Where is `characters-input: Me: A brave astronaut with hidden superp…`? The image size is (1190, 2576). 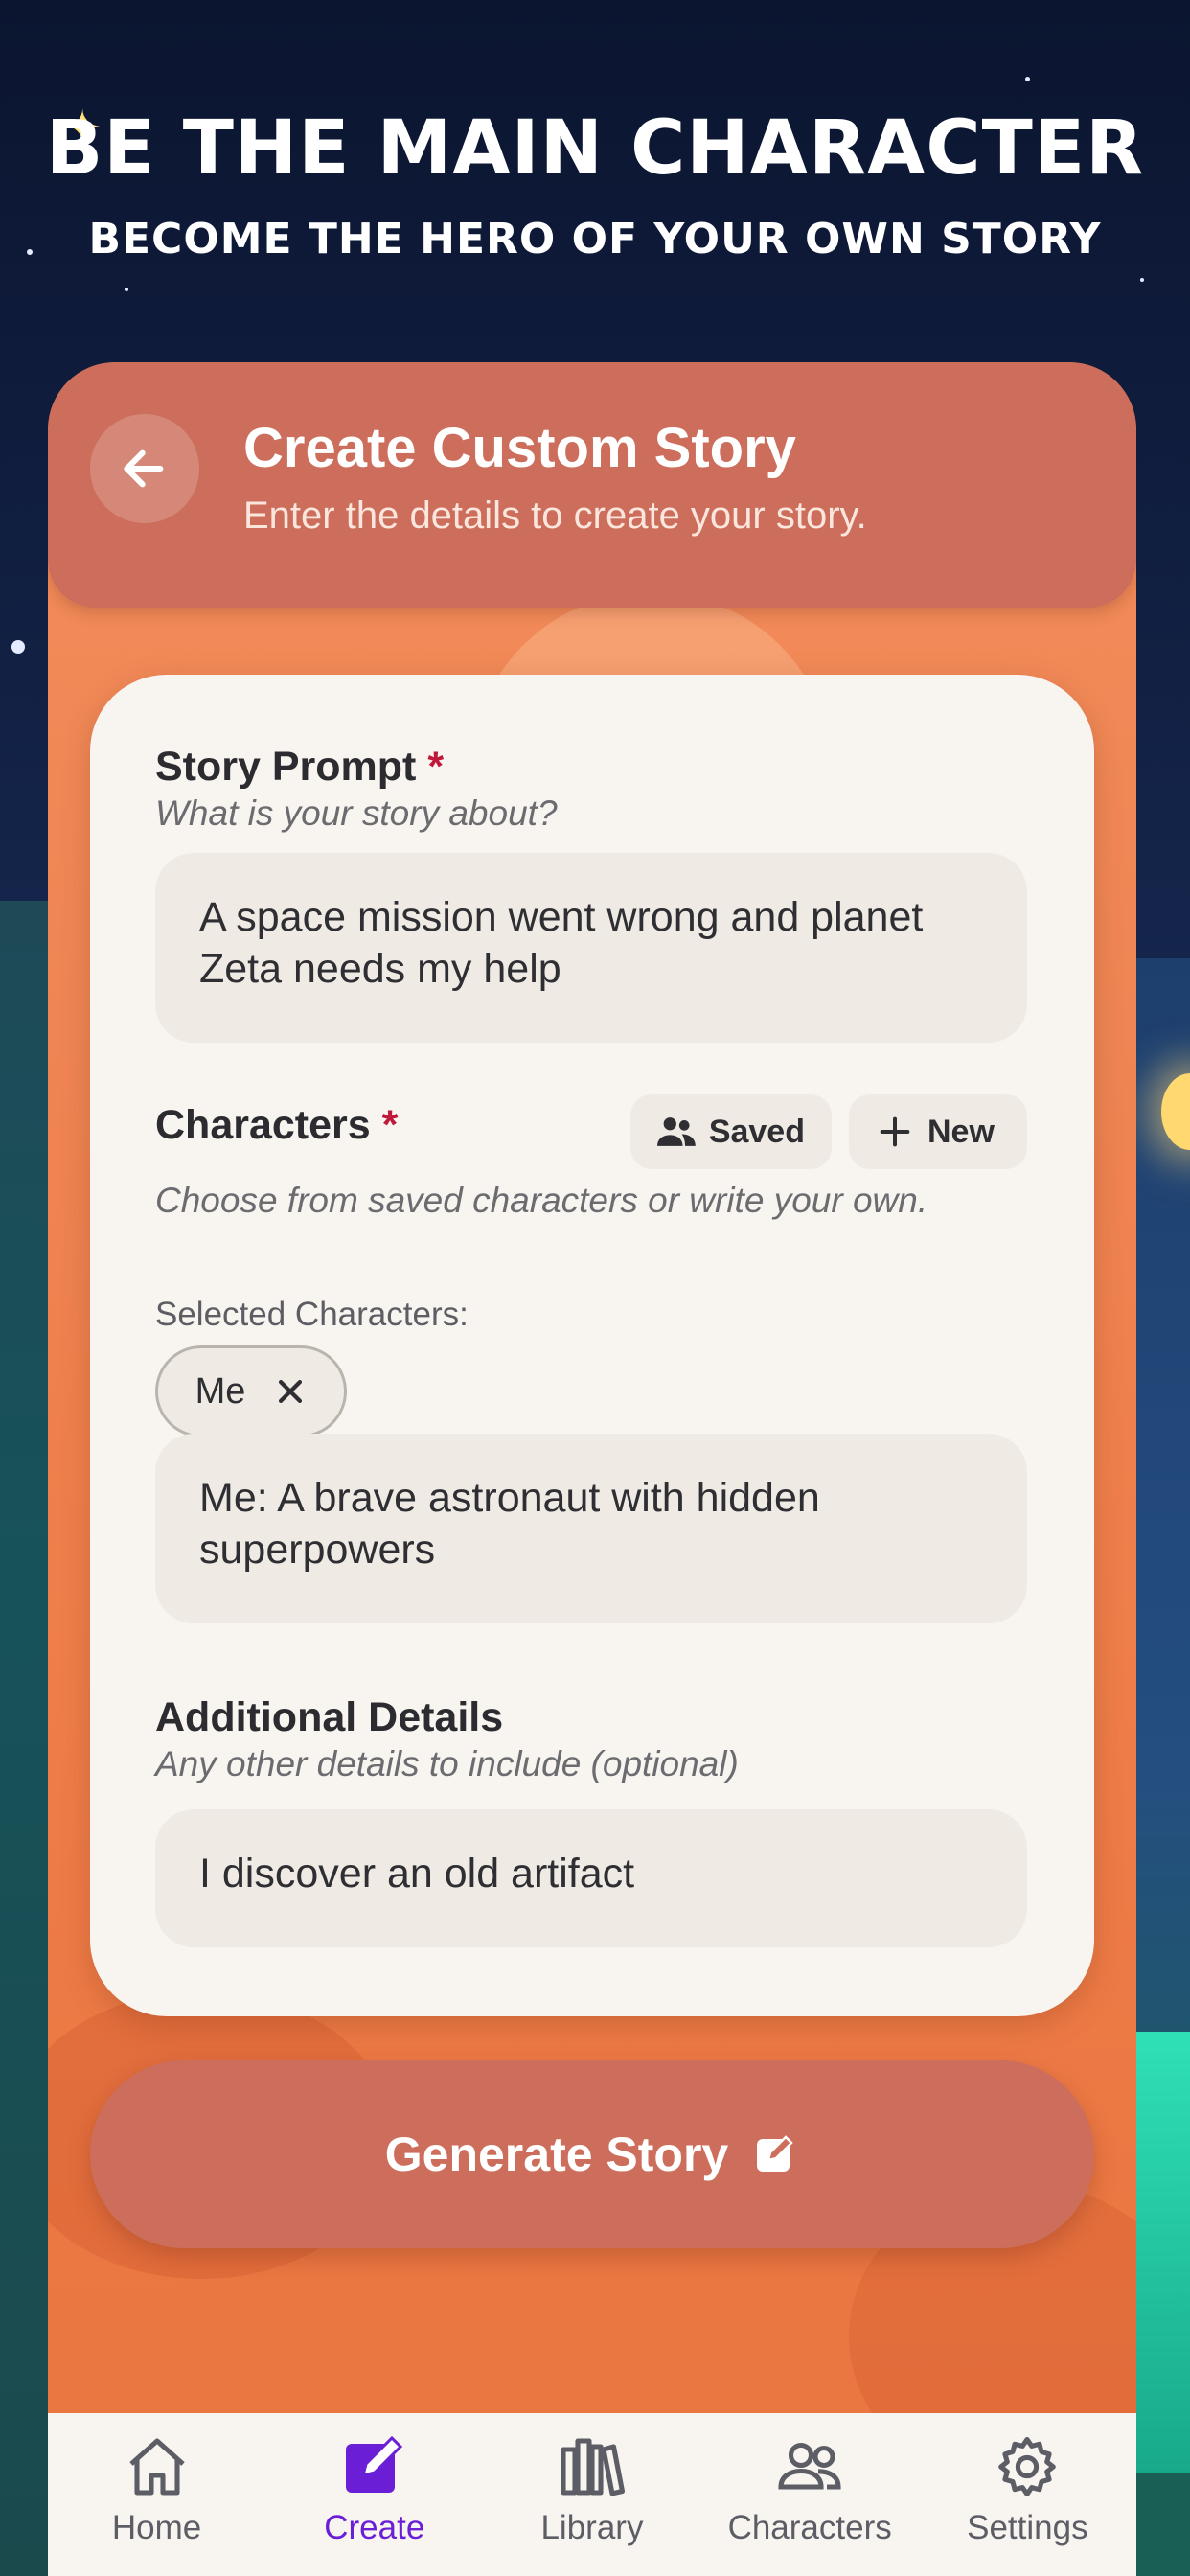
characters-input: Me: A brave astronaut with hidden superp… is located at coordinates (591, 1529).